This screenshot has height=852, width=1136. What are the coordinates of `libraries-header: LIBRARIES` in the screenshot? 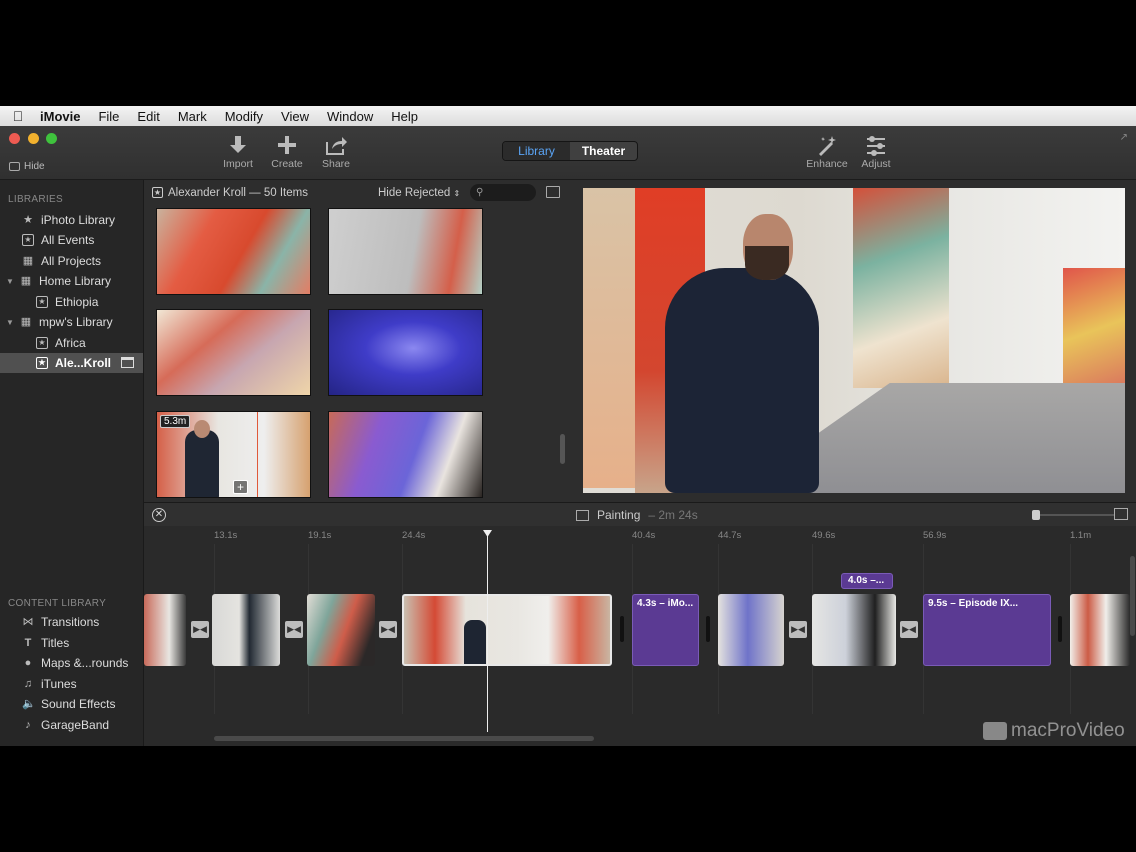 It's located at (35, 199).